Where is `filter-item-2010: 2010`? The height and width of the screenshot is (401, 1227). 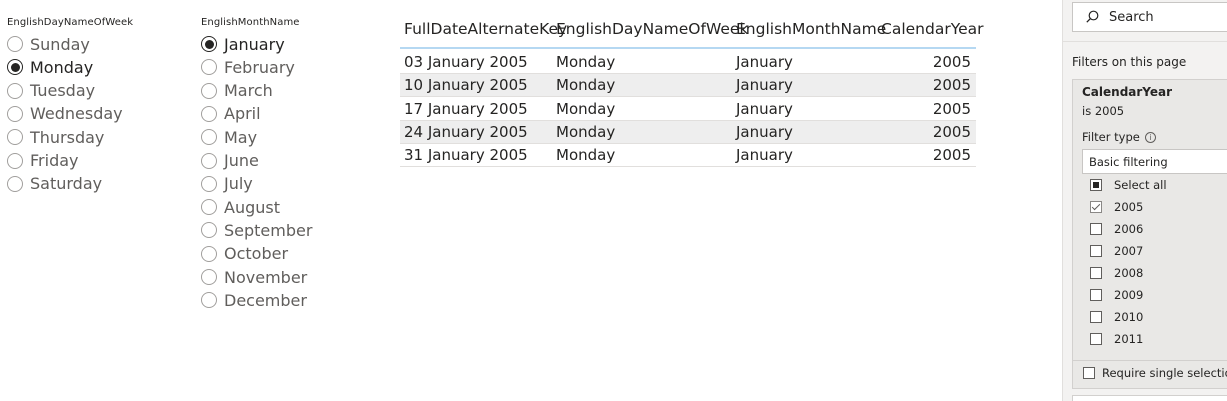
filter-item-2010: 2010 is located at coordinates (1116, 317).